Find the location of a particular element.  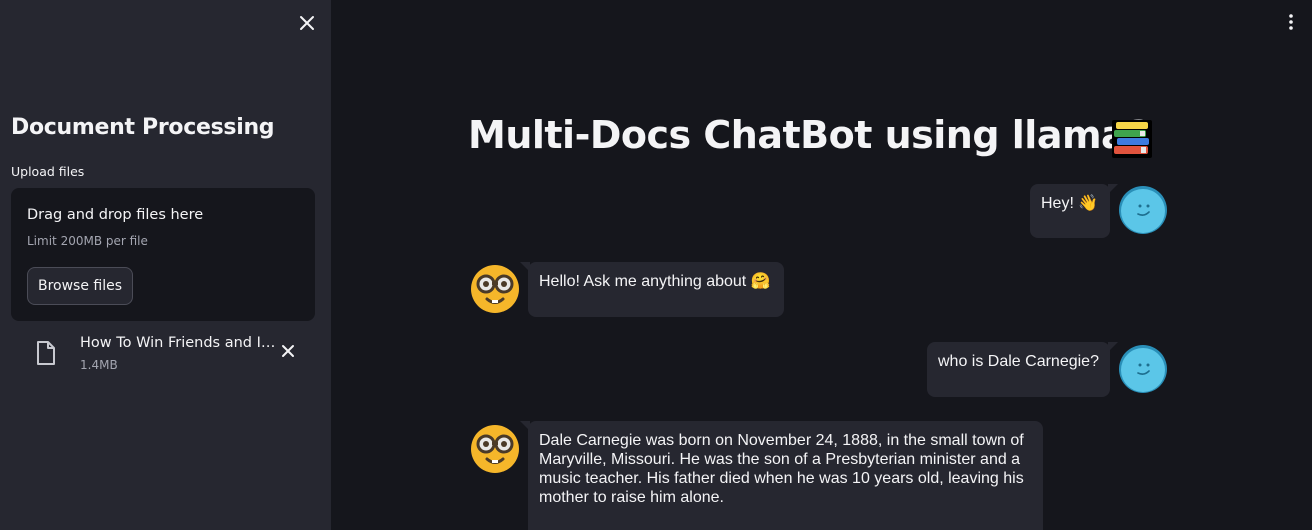

close-icon is located at coordinates (307, 23).